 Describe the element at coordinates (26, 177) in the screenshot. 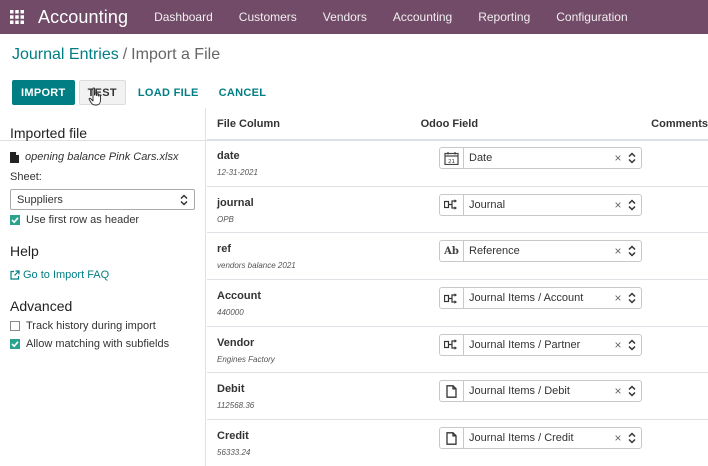

I see `sheet-label: Sheet:` at that location.